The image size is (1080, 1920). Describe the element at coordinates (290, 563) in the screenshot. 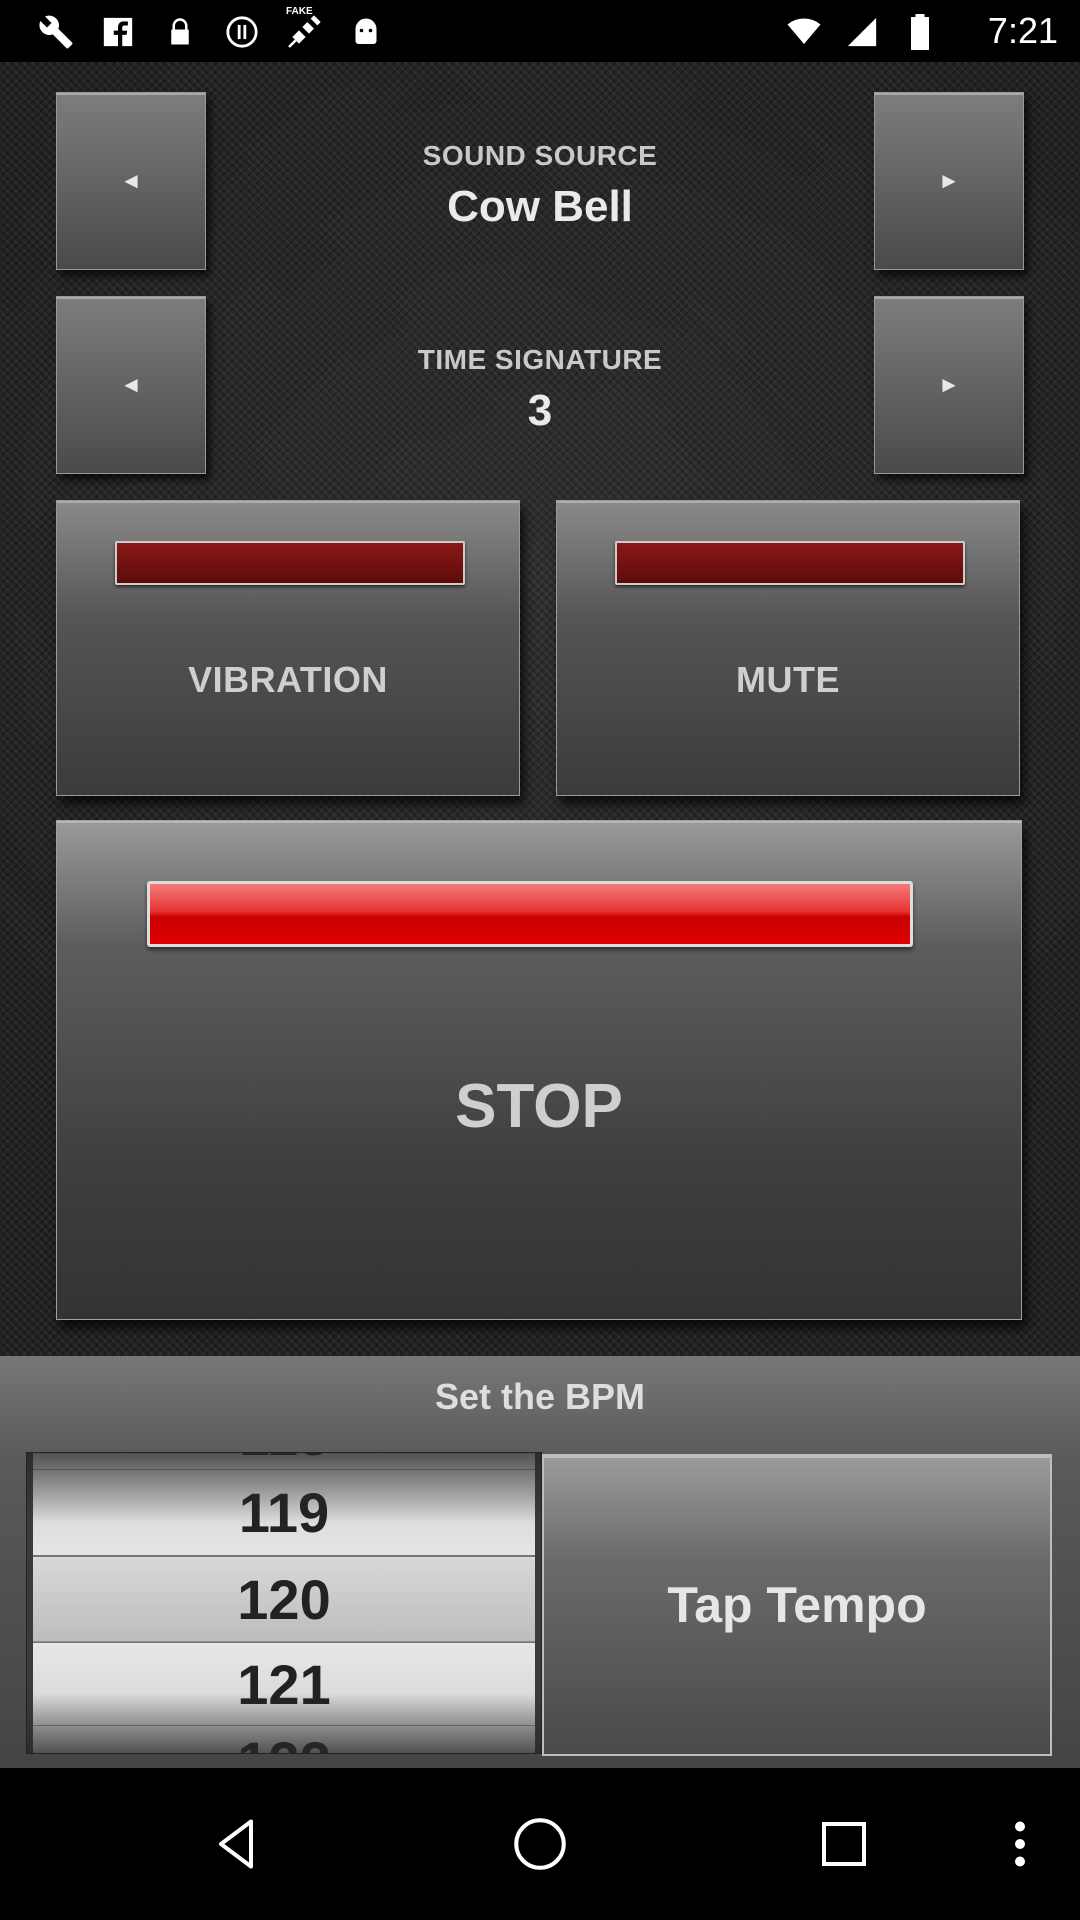

I see `vibration-indicator-led` at that location.